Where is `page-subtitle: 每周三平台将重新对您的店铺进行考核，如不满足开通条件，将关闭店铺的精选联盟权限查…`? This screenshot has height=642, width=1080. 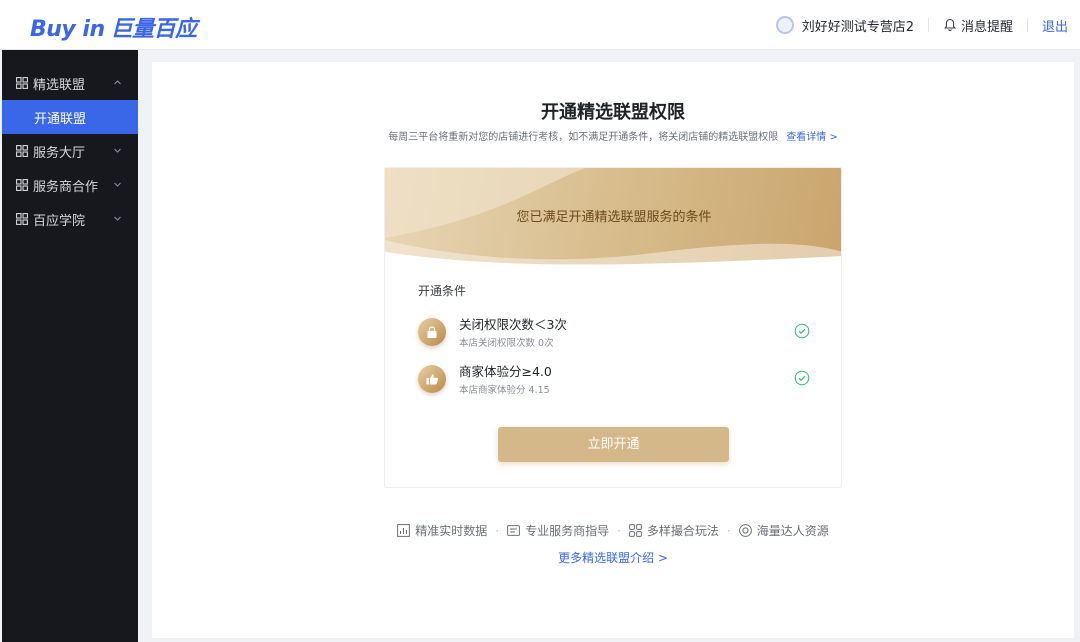
page-subtitle: 每周三平台将重新对您的店铺进行考核，如不满足开通条件，将关闭店铺的精选联盟权限查… is located at coordinates (613, 135).